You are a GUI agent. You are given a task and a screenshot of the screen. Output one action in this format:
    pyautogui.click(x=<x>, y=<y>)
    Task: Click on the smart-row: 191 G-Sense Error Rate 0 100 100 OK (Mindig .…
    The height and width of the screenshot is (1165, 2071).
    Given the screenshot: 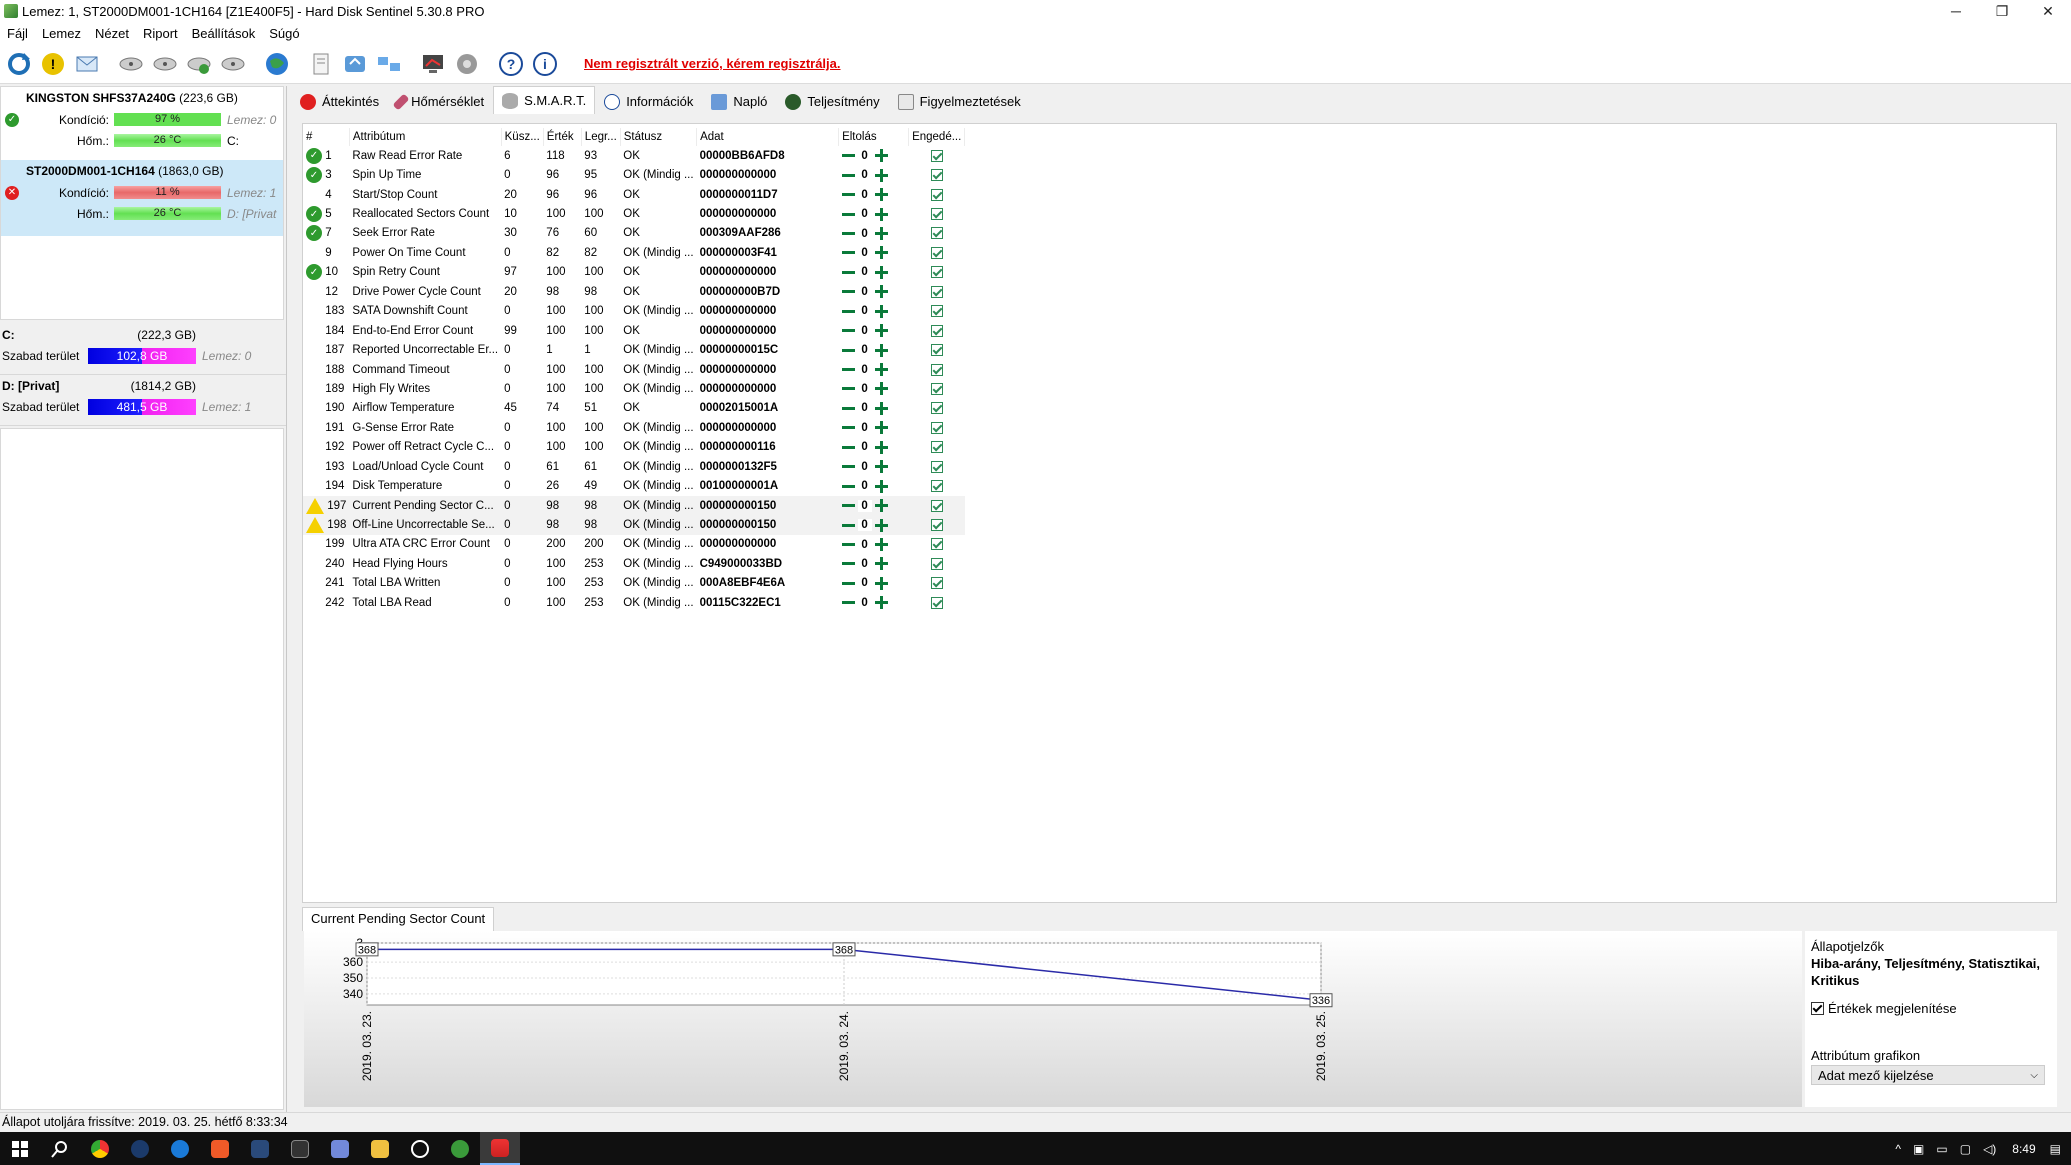 What is the action you would take?
    pyautogui.click(x=634, y=427)
    